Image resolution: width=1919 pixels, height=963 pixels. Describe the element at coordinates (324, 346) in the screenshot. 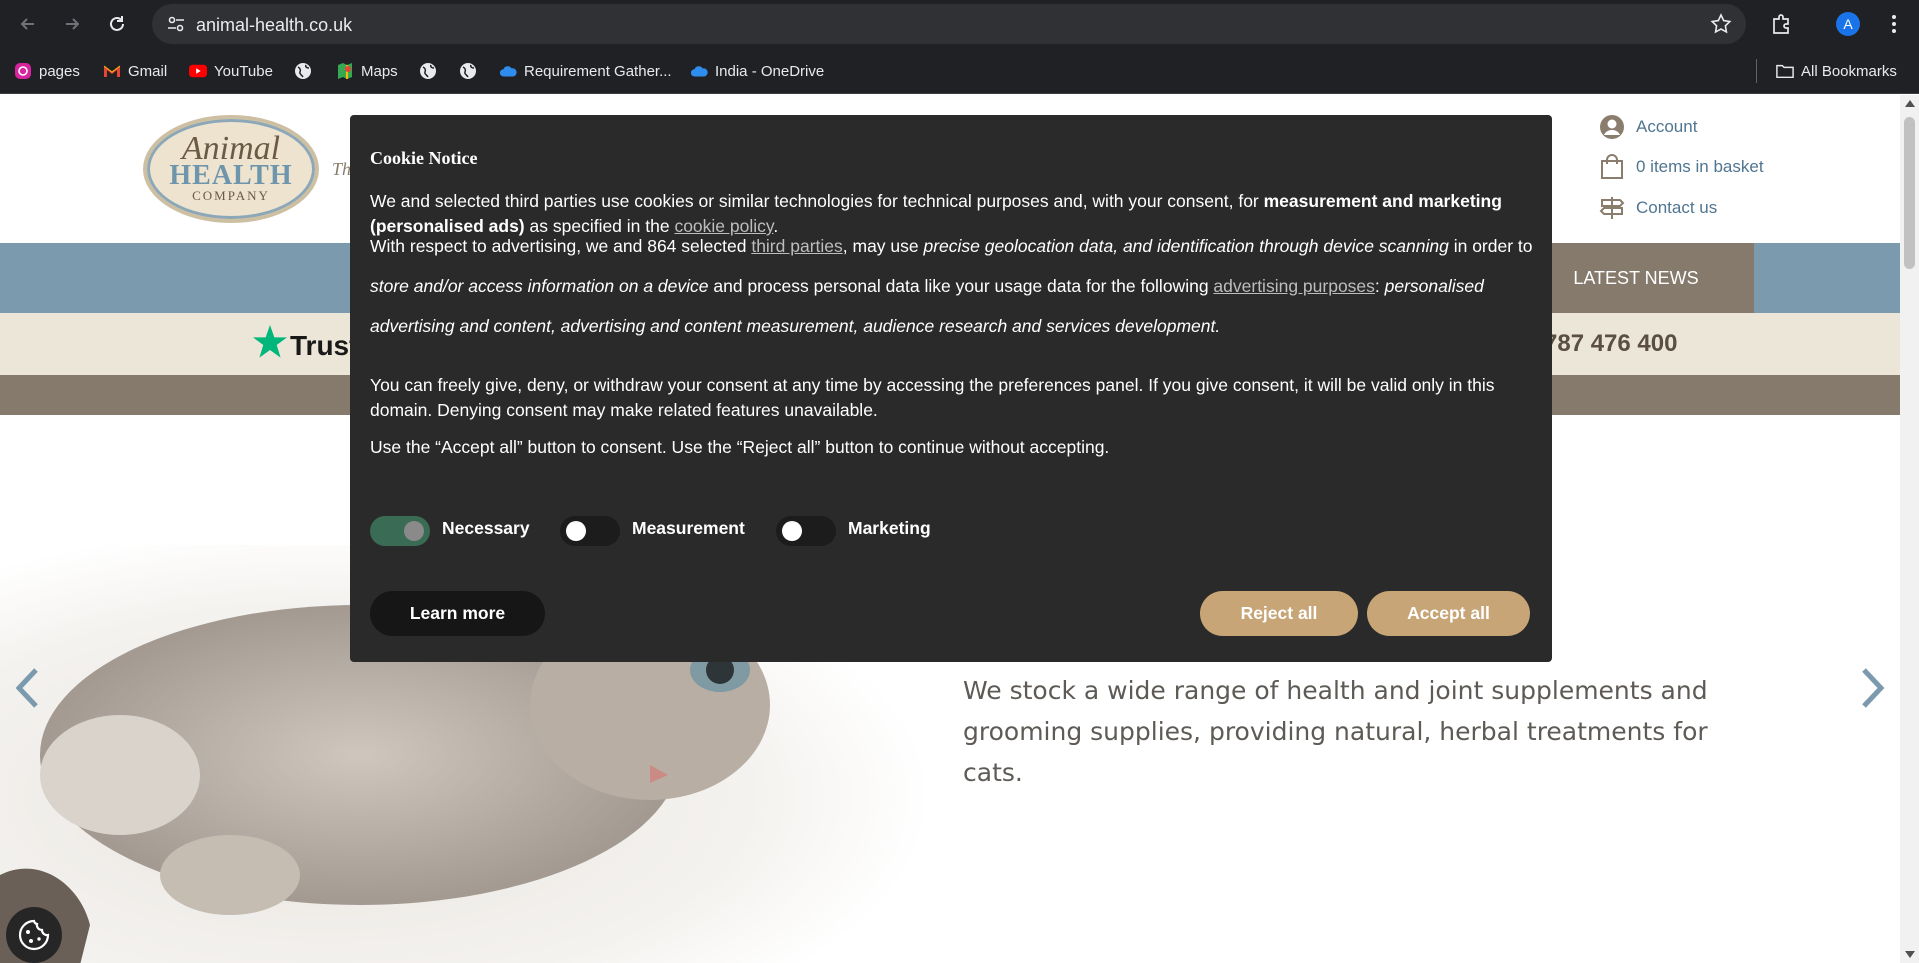

I see `trustpilot-wordmark: Trust` at that location.